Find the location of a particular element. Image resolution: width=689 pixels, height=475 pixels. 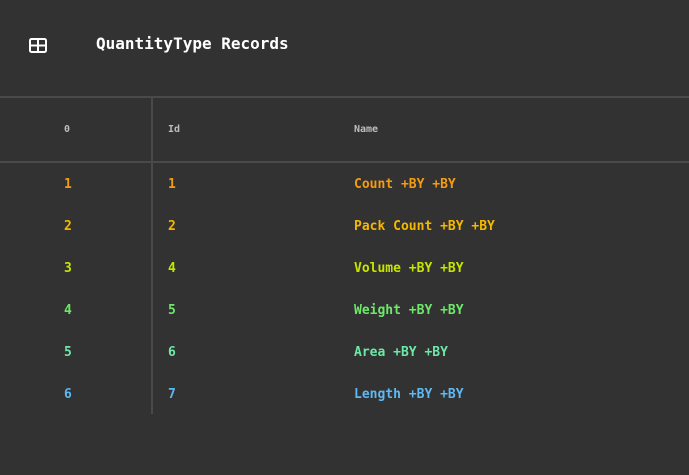

cell-name: Length +BY +BY is located at coordinates (409, 394).